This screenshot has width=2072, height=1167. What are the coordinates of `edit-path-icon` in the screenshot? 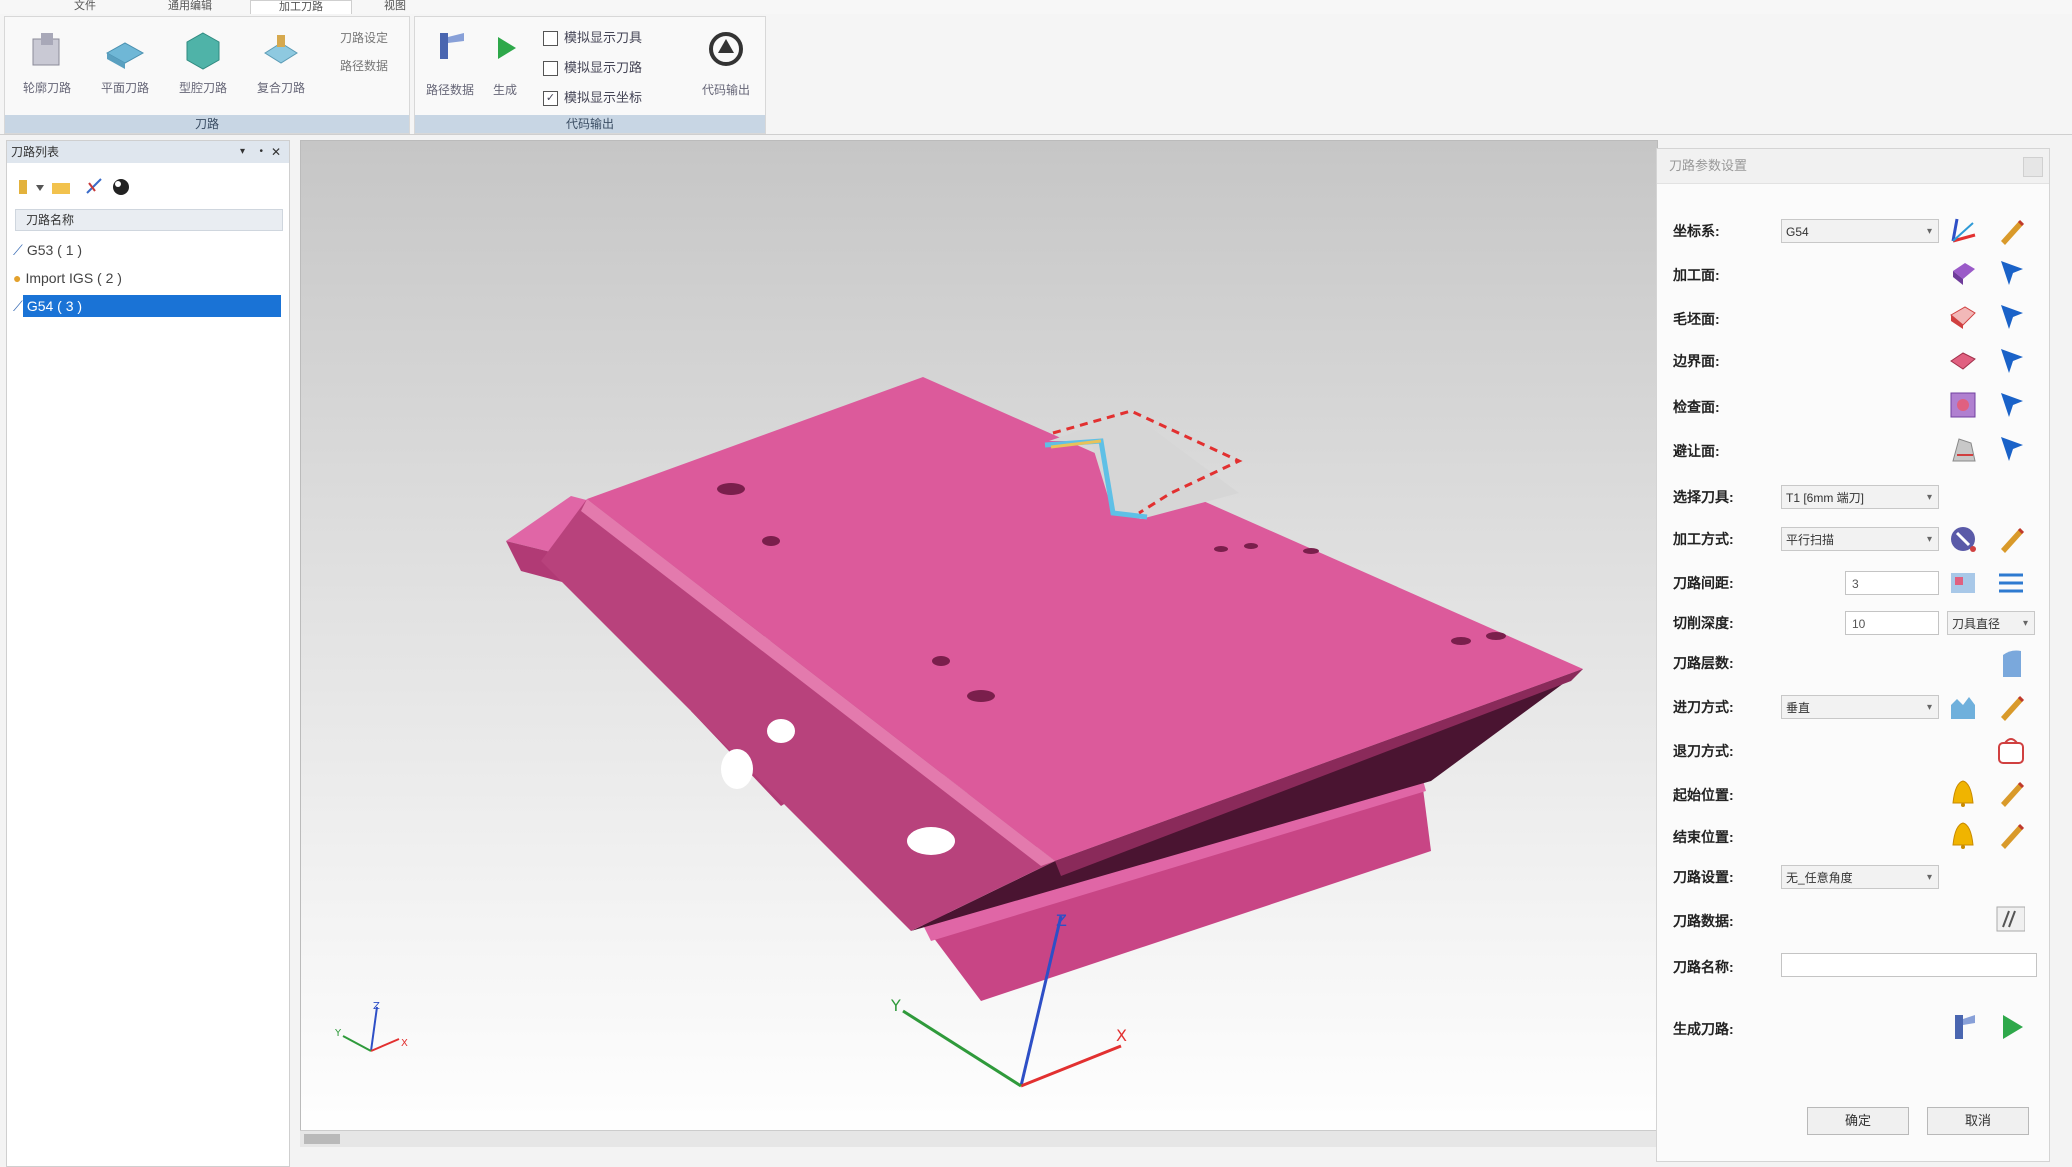 It's located at (95, 186).